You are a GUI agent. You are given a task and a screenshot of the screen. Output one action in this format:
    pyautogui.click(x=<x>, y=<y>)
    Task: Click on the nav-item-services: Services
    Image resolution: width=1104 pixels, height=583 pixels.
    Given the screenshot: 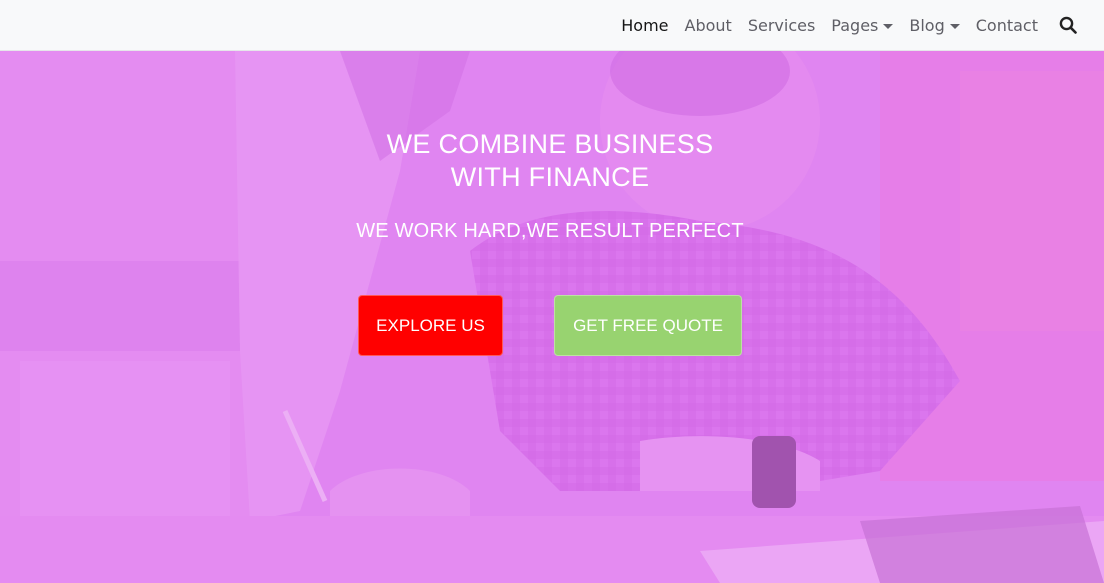 What is the action you would take?
    pyautogui.click(x=781, y=25)
    